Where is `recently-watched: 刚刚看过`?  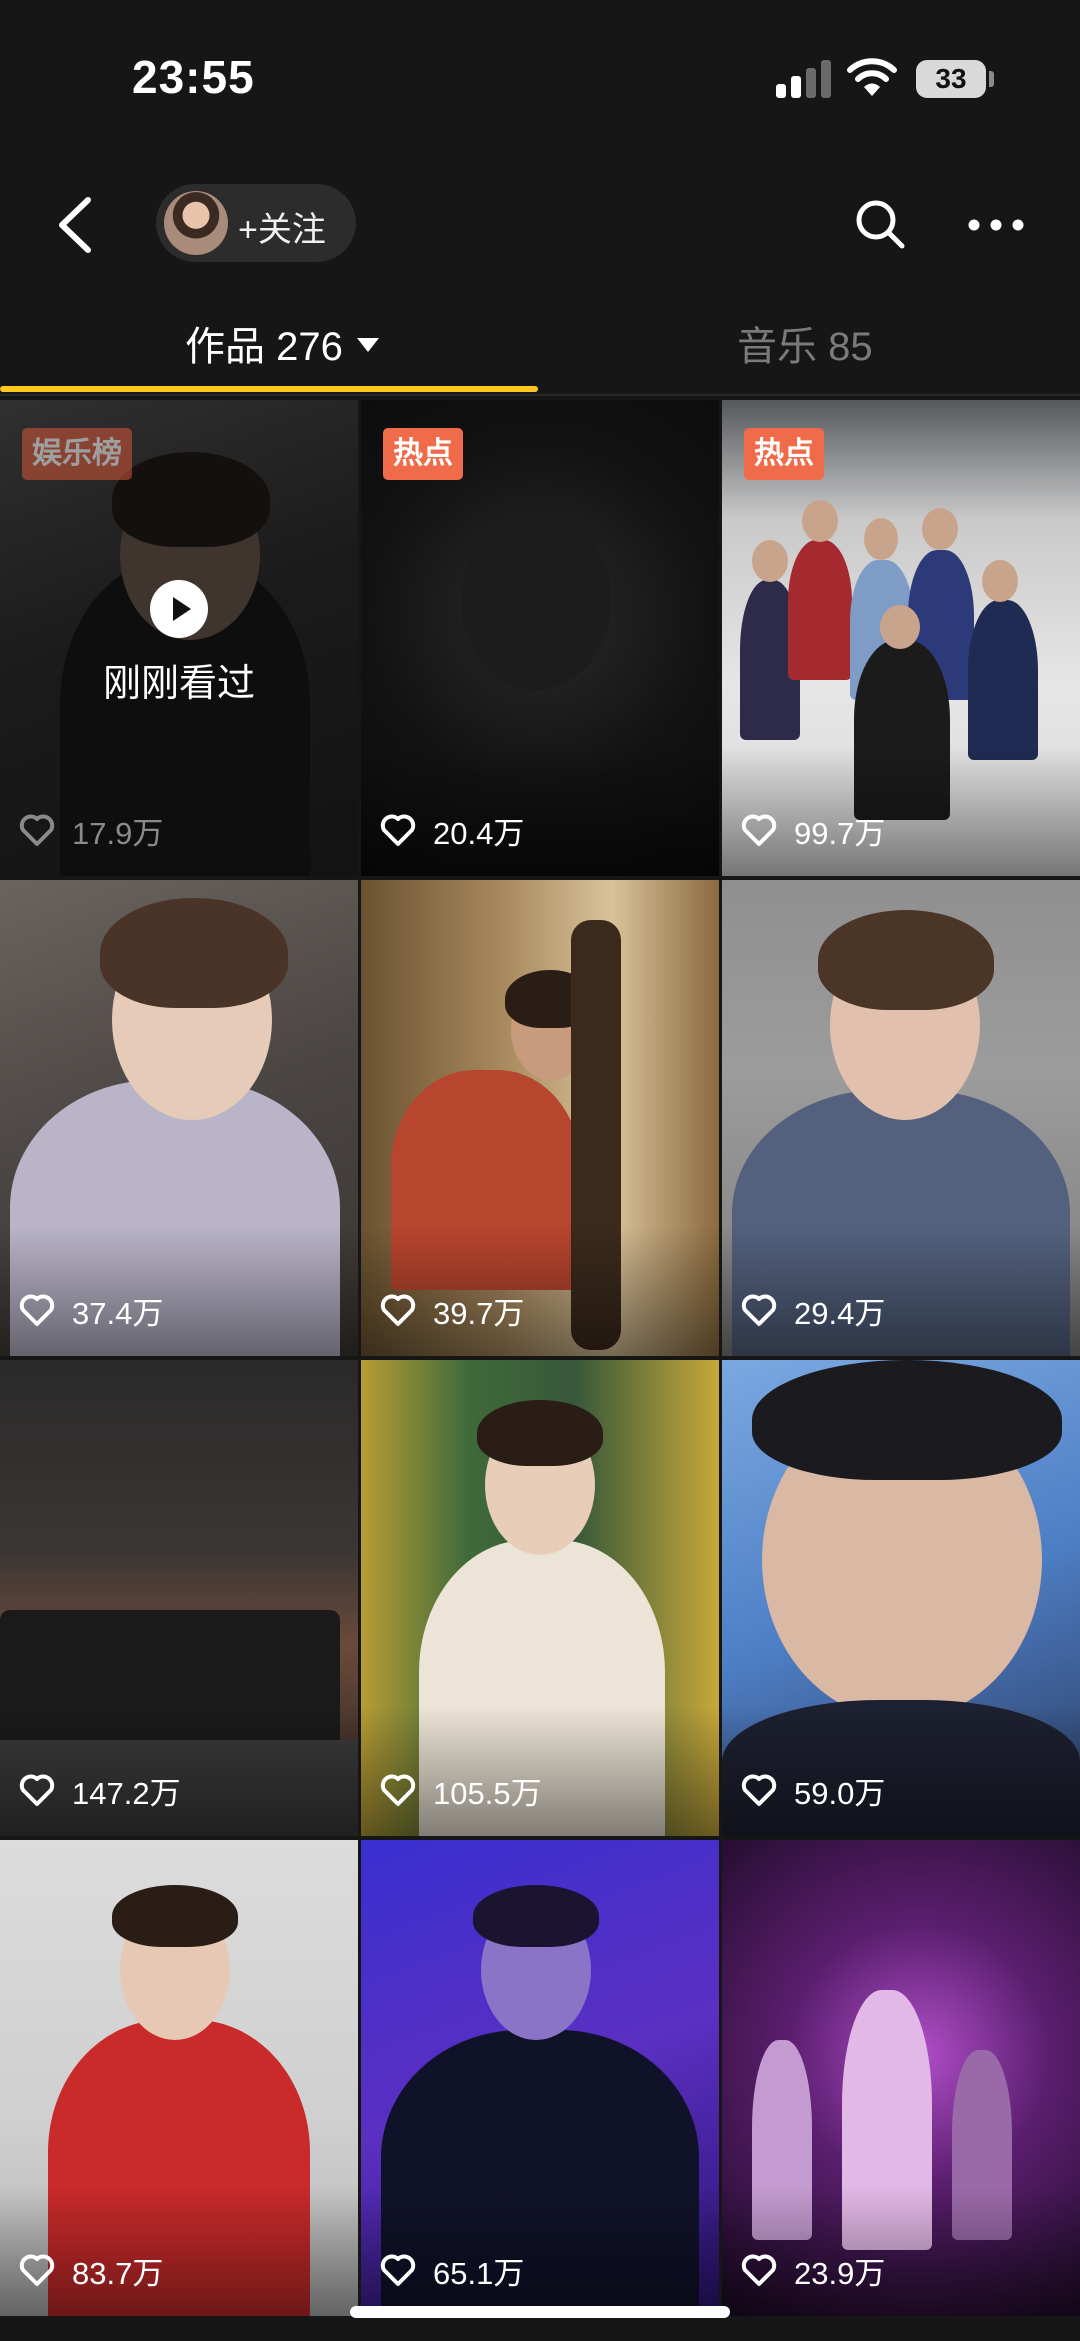 recently-watched: 刚刚看过 is located at coordinates (179, 643).